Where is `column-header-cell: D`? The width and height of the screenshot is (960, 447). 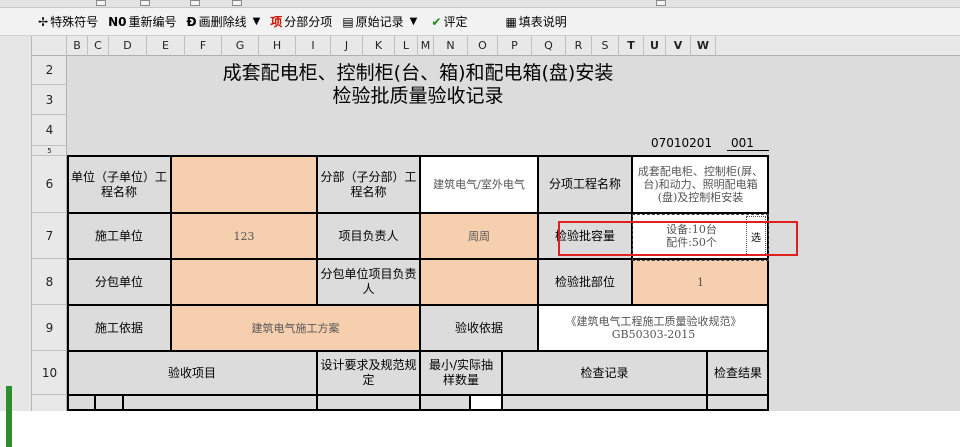 column-header-cell: D is located at coordinates (128, 46).